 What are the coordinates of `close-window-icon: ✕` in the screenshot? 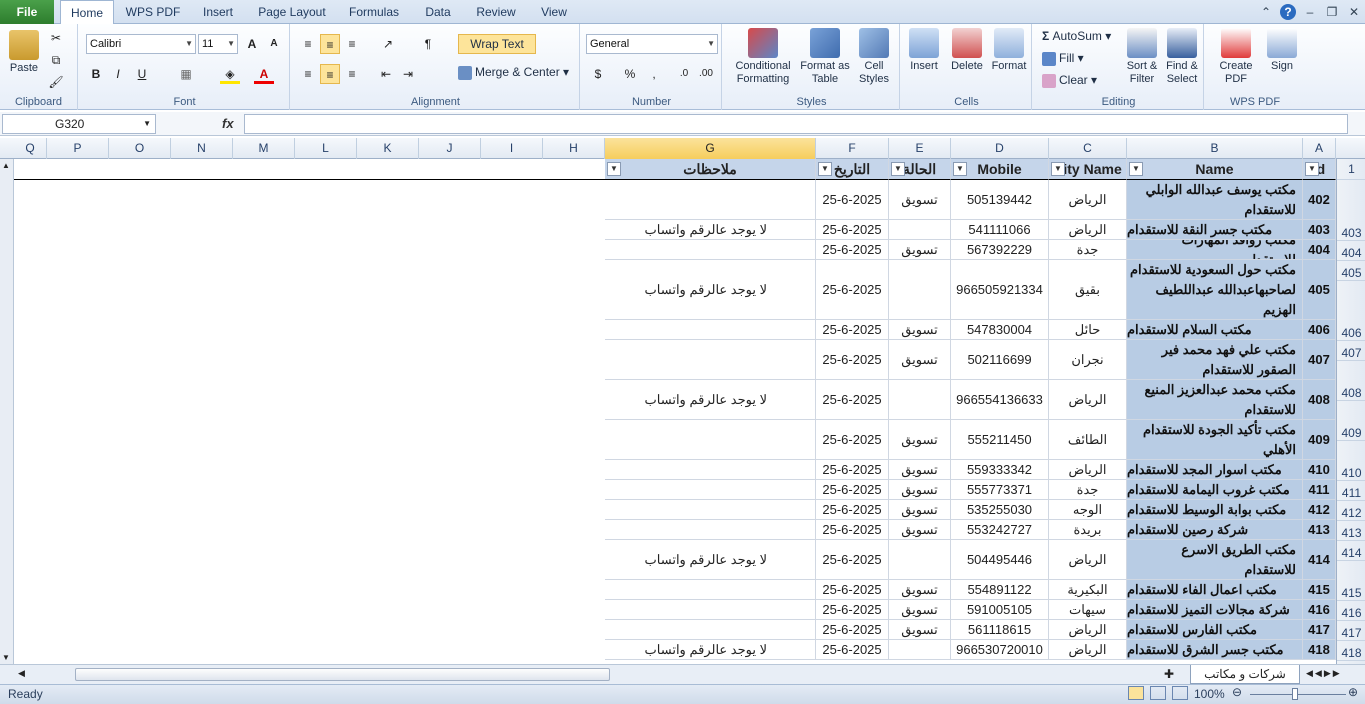 It's located at (1354, 12).